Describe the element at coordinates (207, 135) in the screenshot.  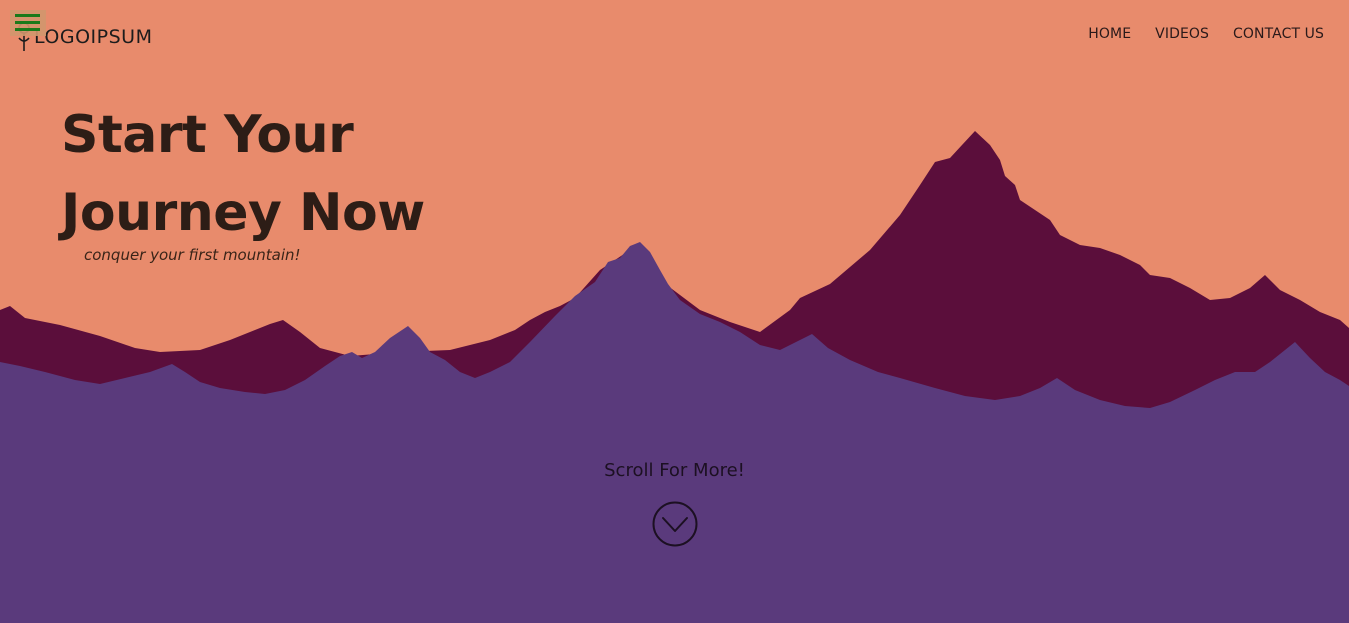
I see `hero-title-line-1: Start Your` at that location.